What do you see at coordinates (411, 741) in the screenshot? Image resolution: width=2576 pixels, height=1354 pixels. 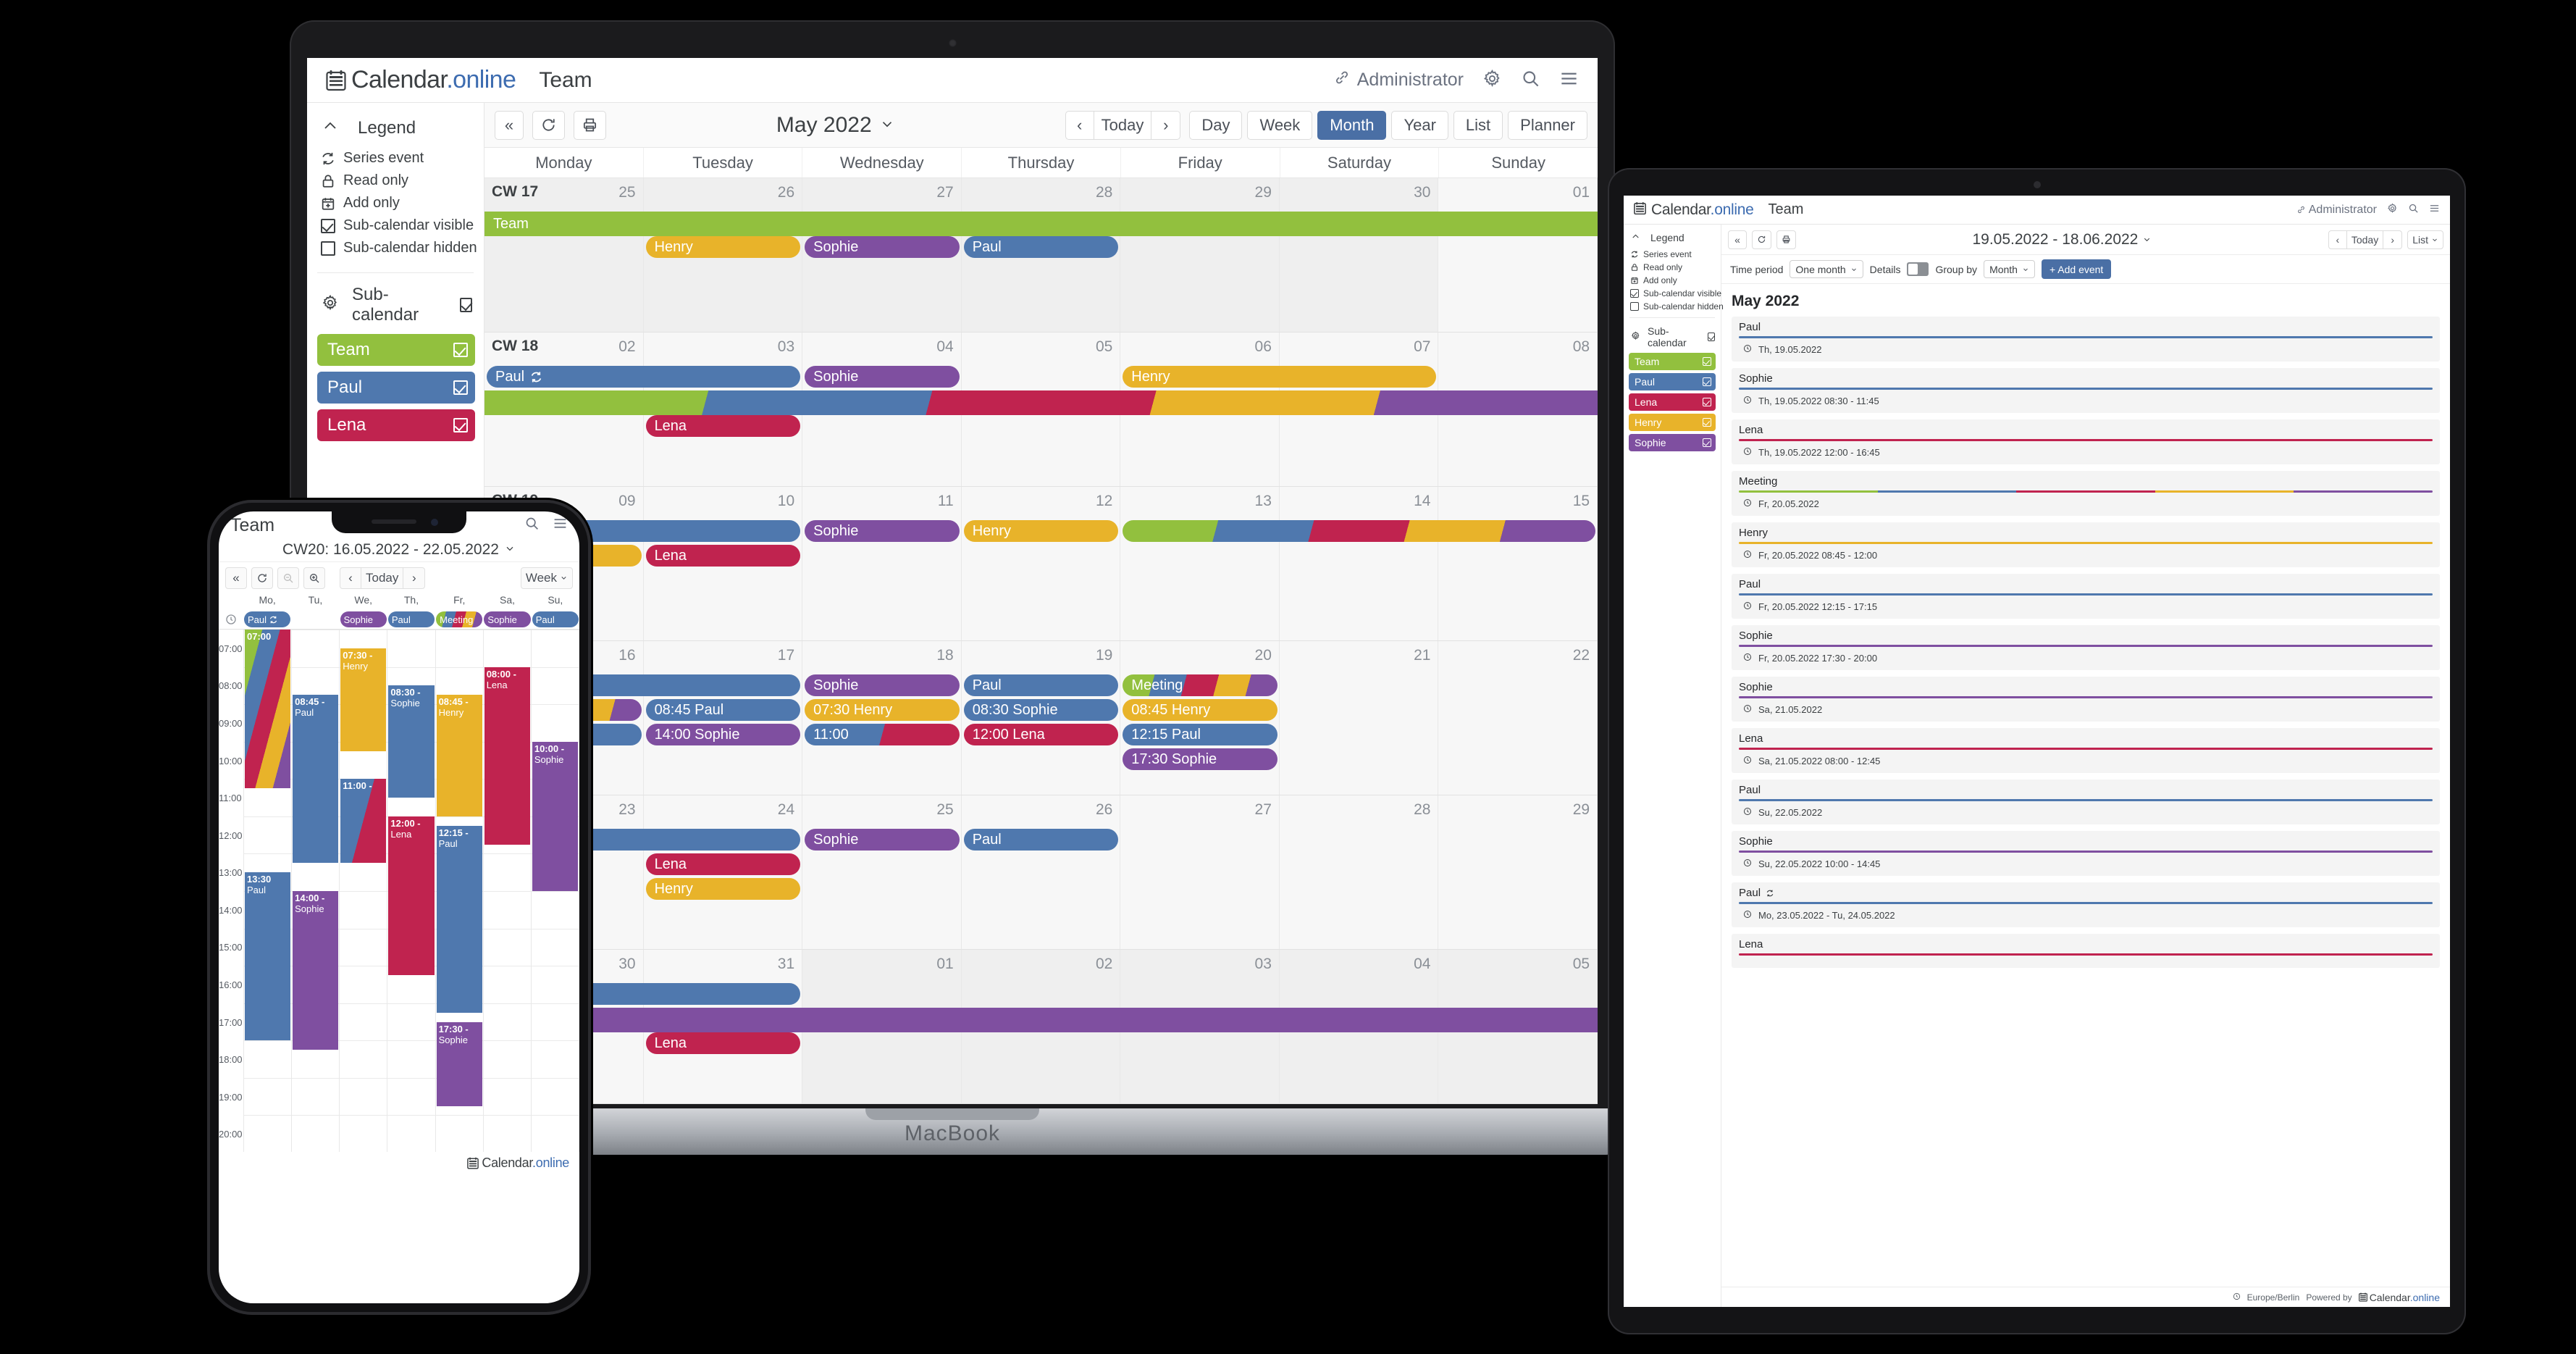 I see `calendar-event: 08:30 - Sophie` at bounding box center [411, 741].